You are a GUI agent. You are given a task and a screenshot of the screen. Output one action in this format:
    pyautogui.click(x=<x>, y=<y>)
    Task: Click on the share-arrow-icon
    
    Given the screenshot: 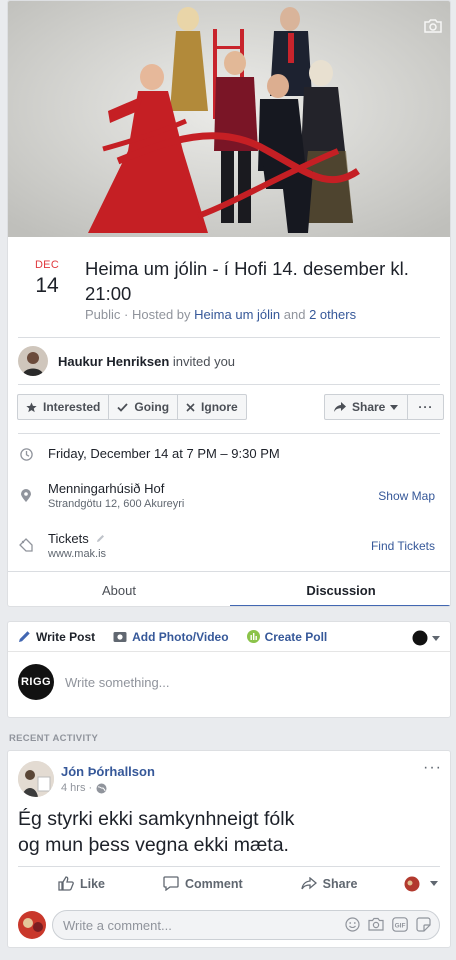 What is the action you would take?
    pyautogui.click(x=309, y=883)
    